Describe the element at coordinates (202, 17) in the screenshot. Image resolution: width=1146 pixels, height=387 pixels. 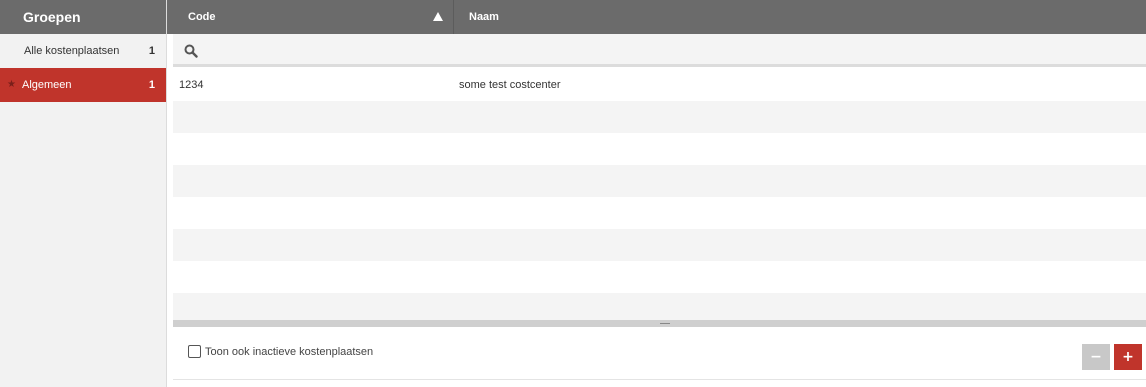
I see `column-header-label: Code` at that location.